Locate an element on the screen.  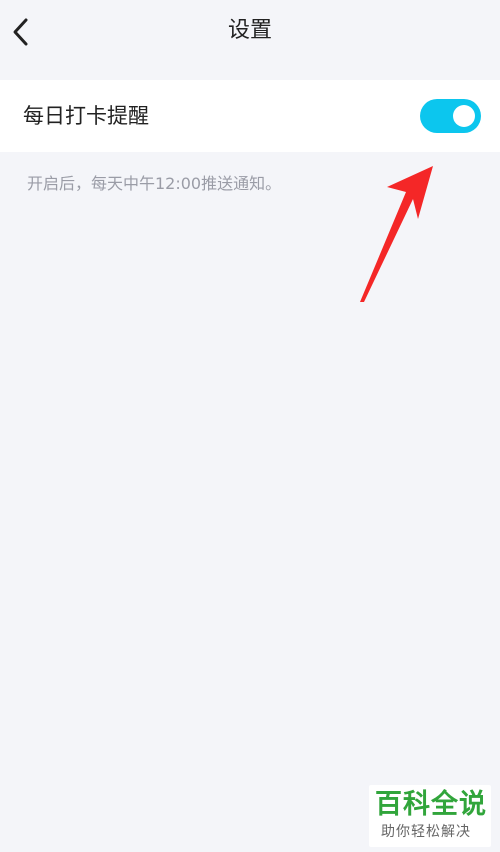
page-title: 设置 is located at coordinates (249, 30).